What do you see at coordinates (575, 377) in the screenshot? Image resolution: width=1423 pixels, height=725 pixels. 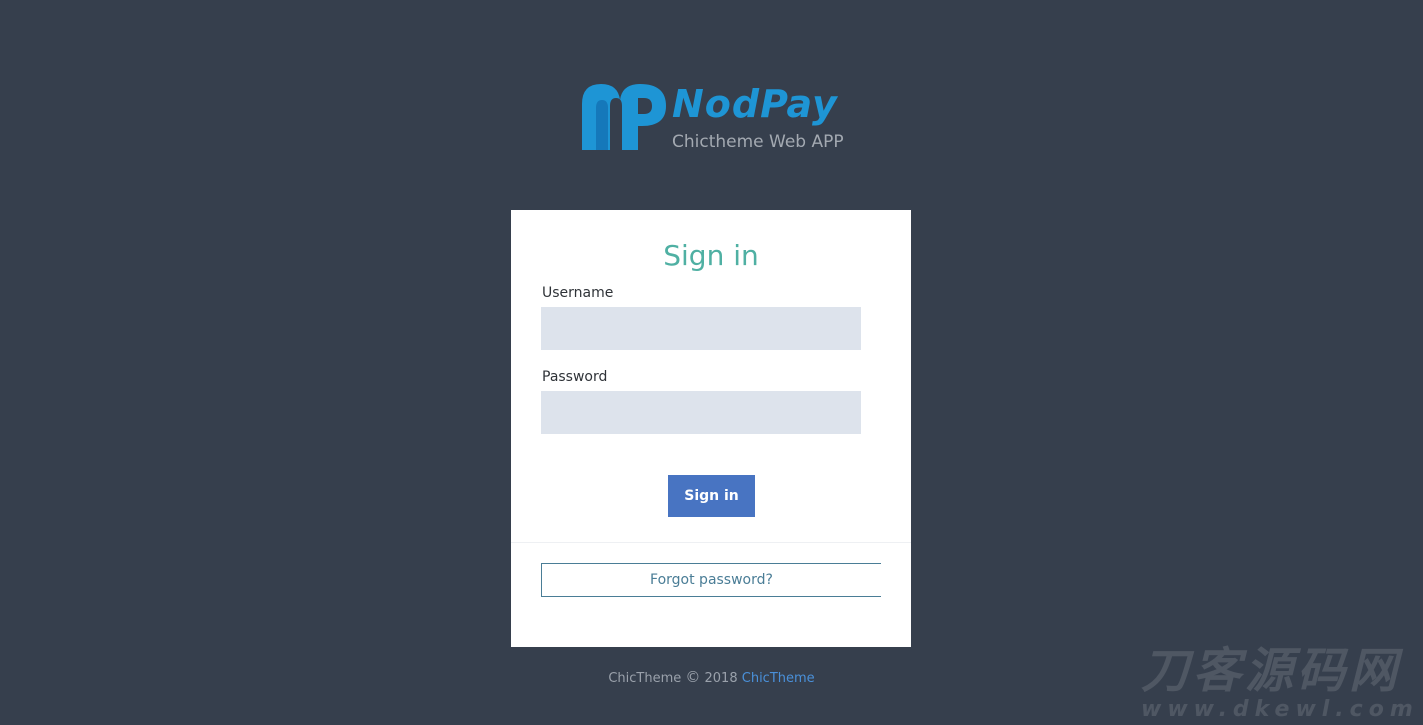 I see `password-label: Password` at bounding box center [575, 377].